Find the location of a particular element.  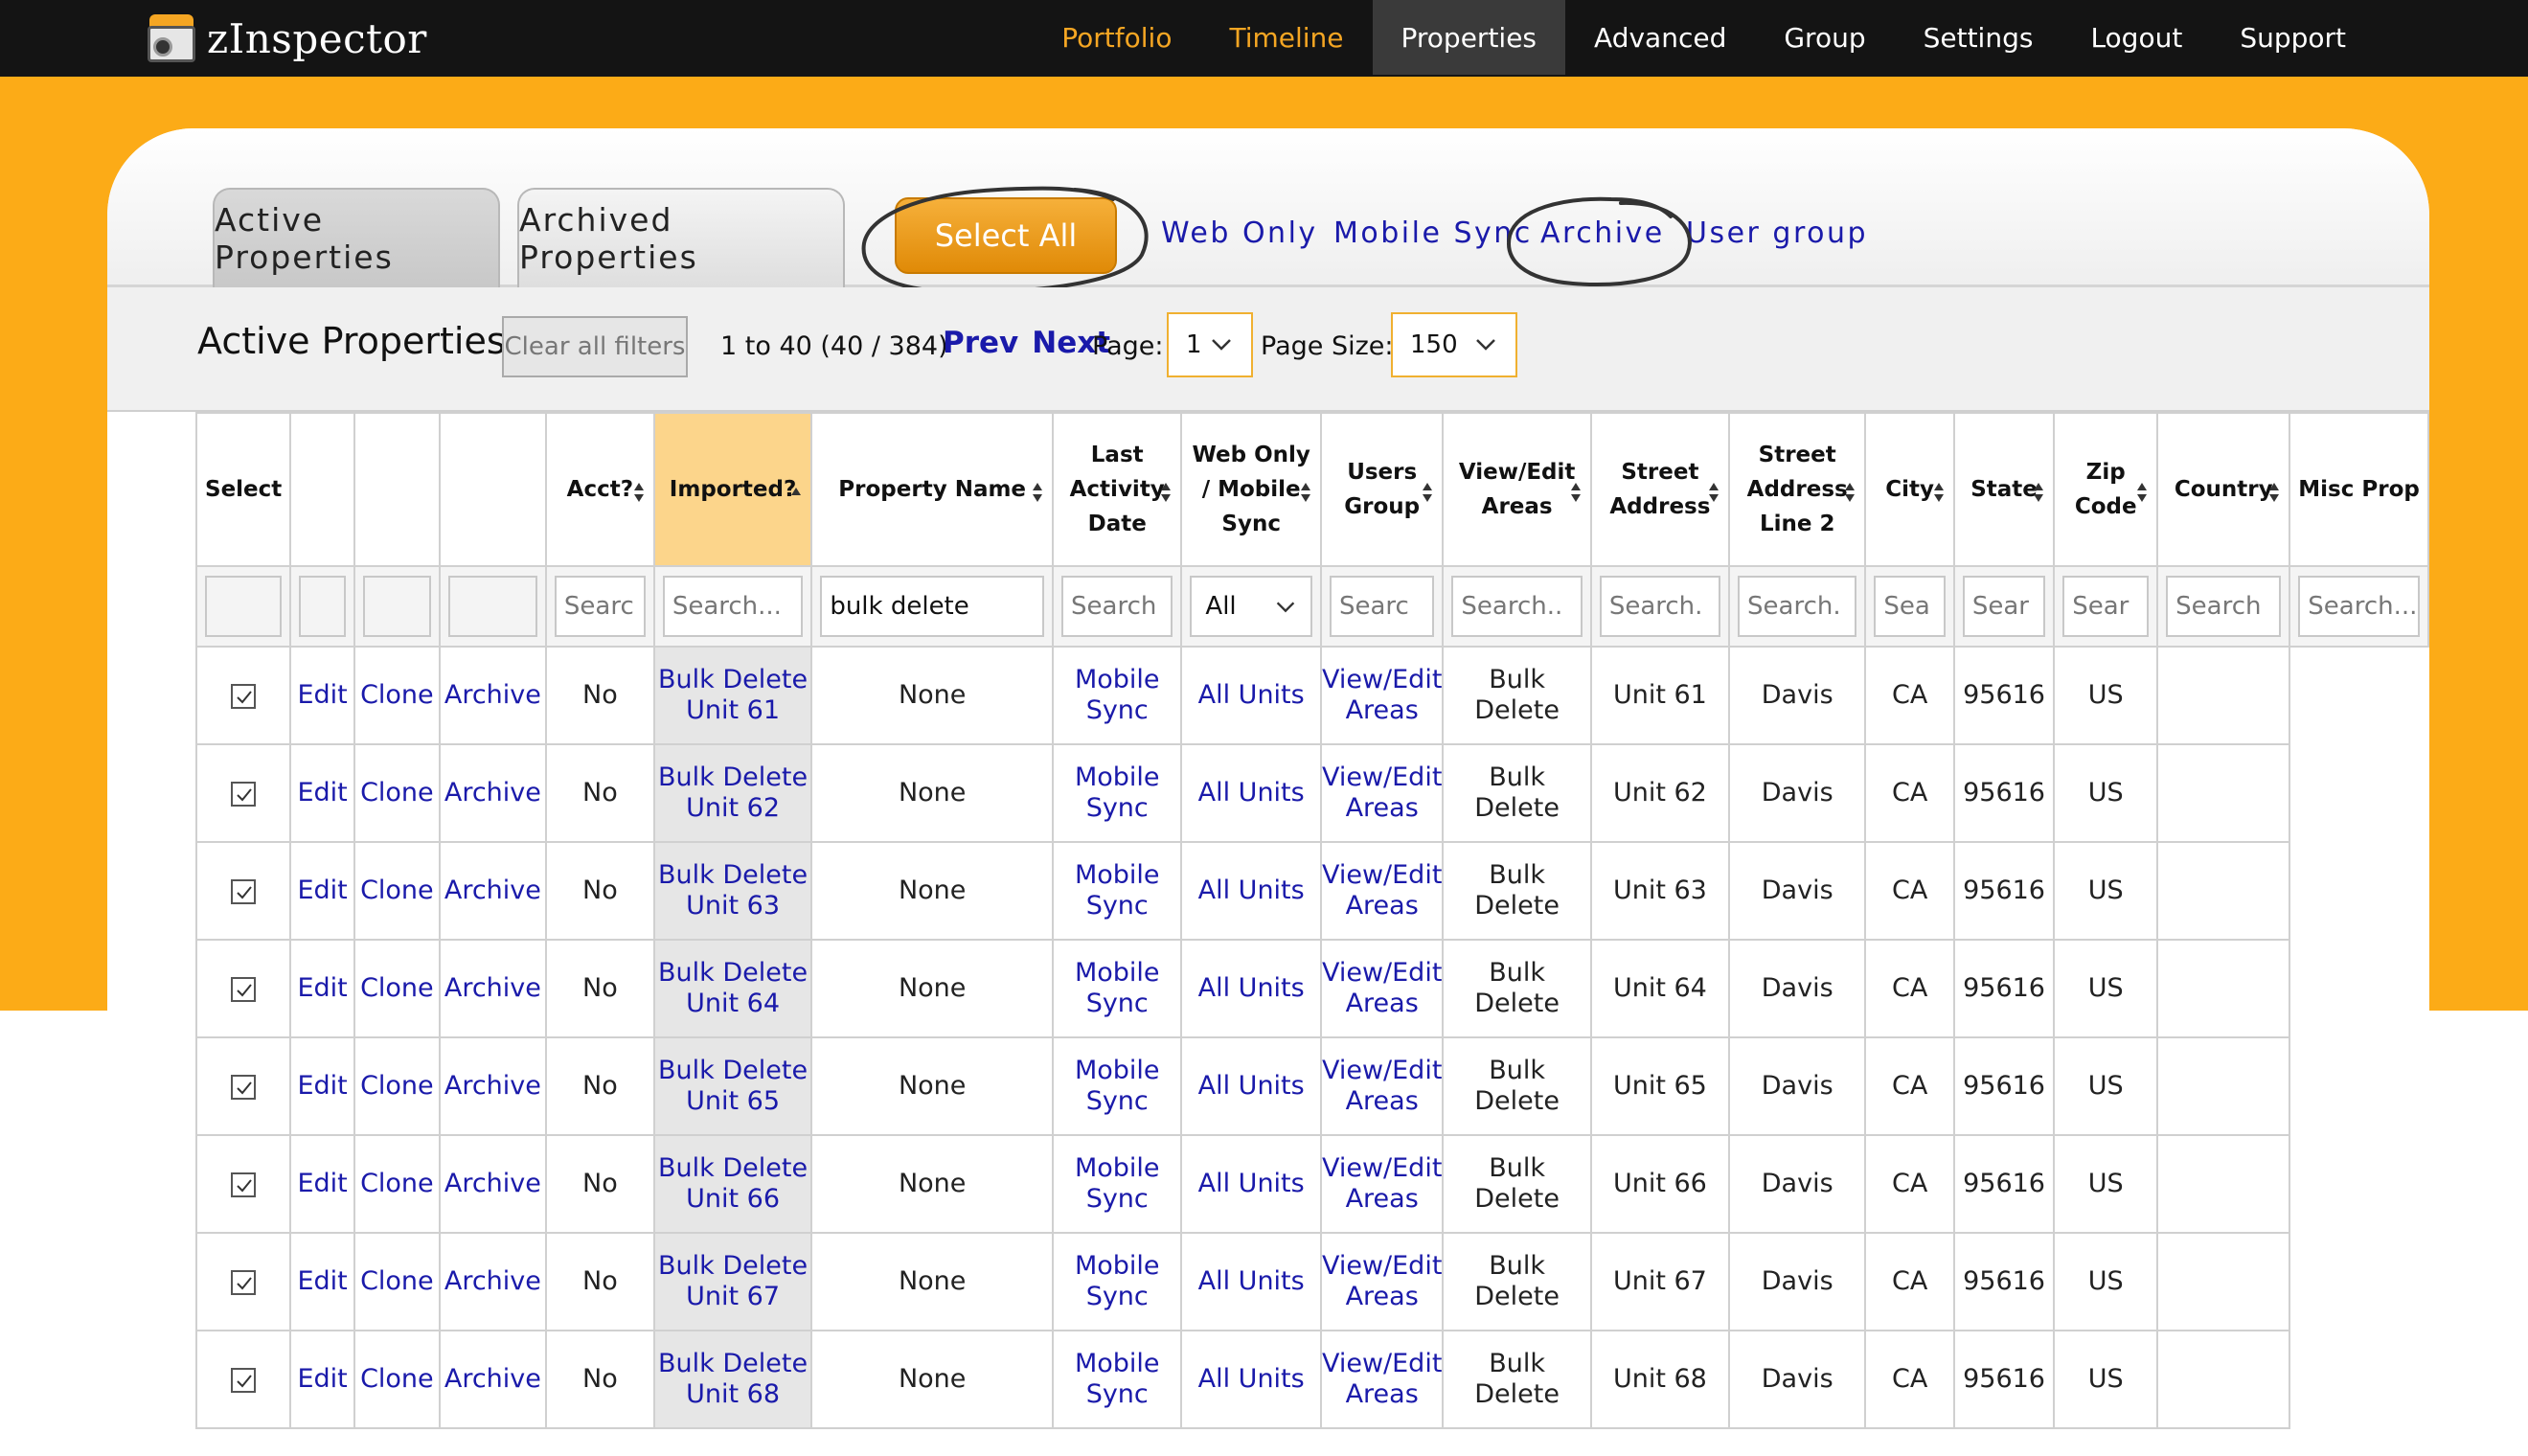

tab-active-properties: Active Properties is located at coordinates (357, 238).